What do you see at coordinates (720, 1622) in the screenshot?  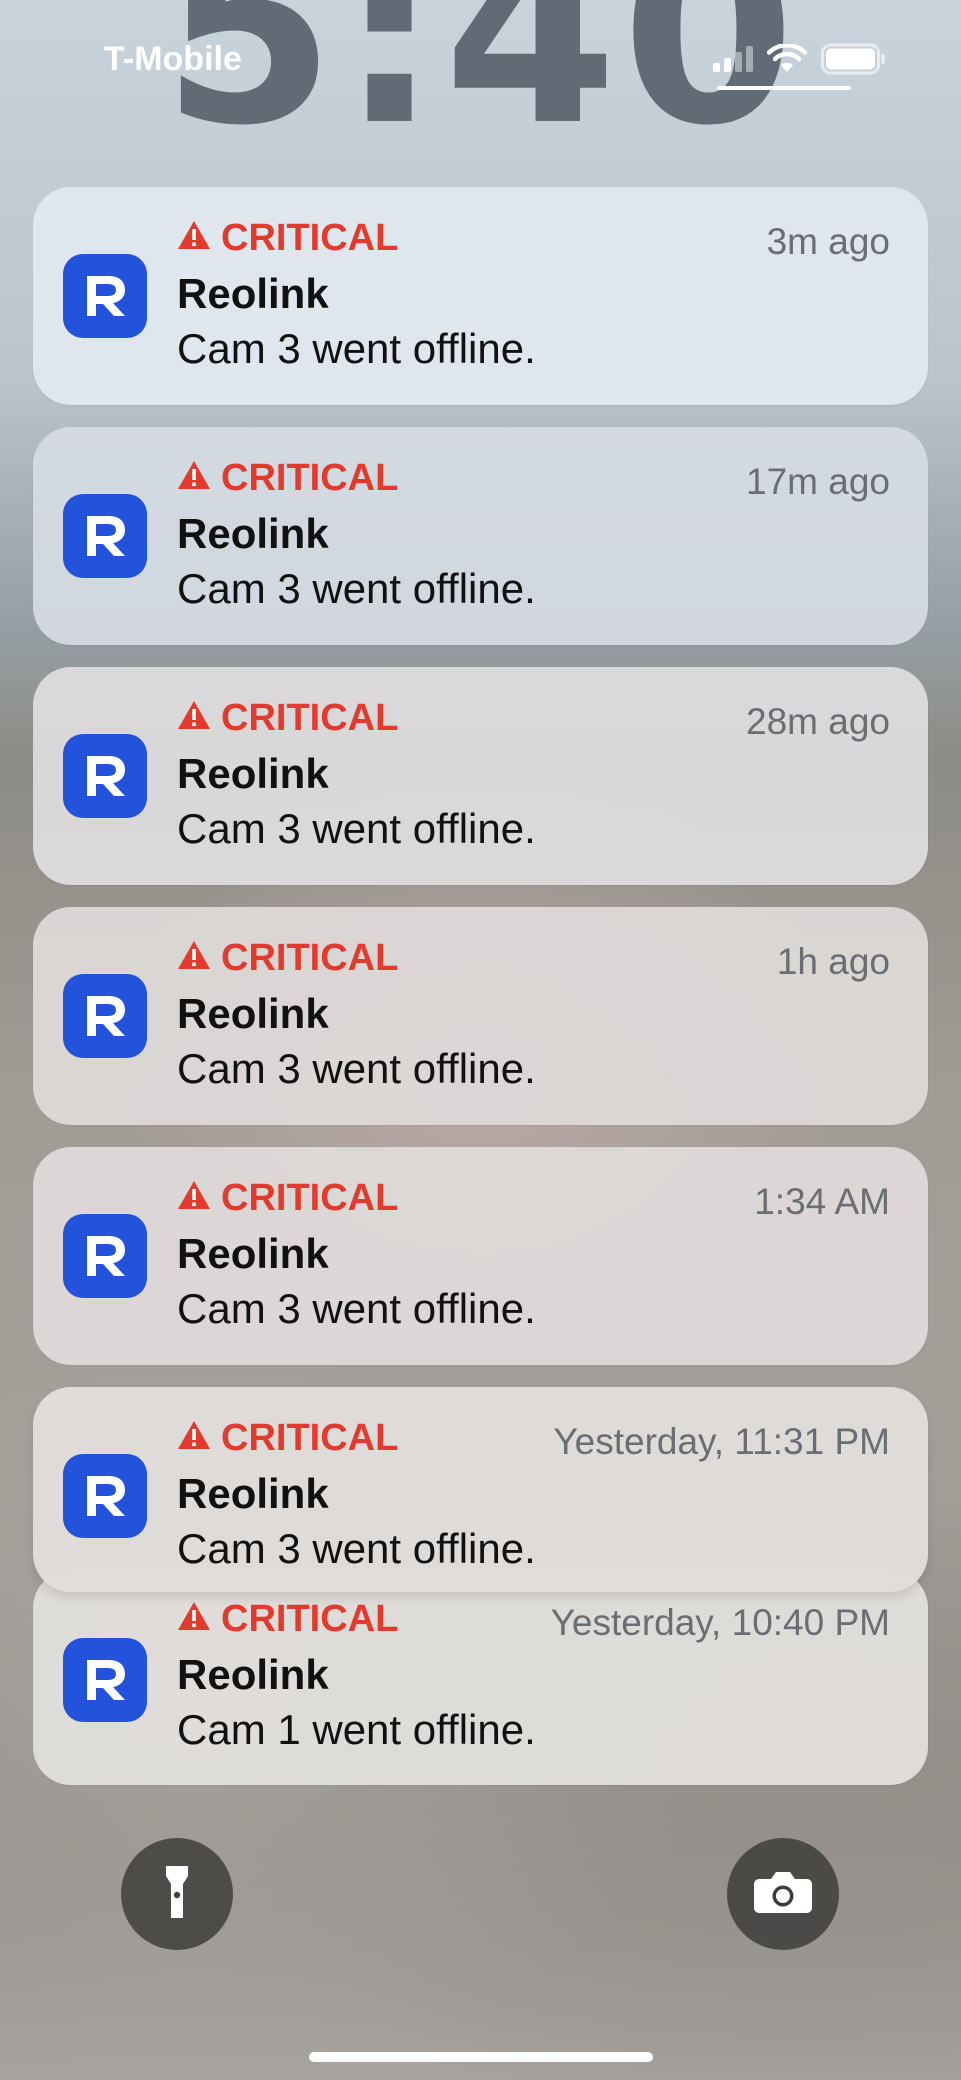 I see `notification-time: Yesterday, 10:40 PM` at bounding box center [720, 1622].